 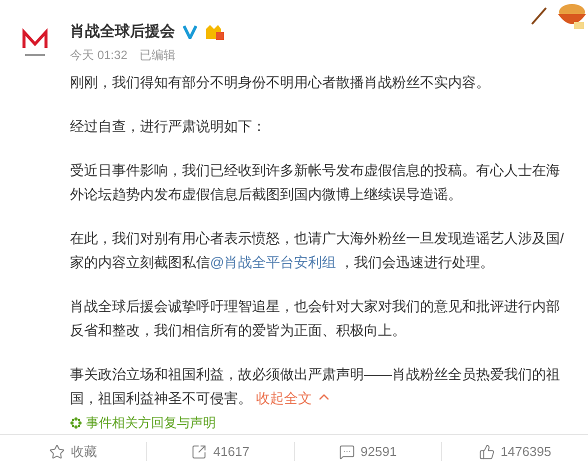 I want to click on mention-link: @肖战全平台安利组, so click(x=273, y=262).